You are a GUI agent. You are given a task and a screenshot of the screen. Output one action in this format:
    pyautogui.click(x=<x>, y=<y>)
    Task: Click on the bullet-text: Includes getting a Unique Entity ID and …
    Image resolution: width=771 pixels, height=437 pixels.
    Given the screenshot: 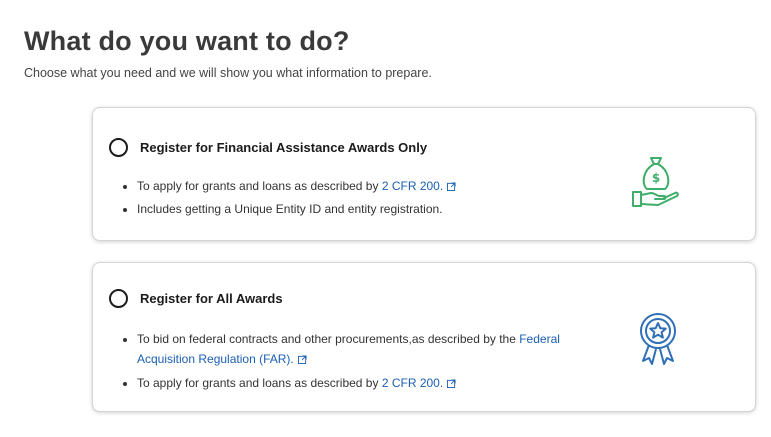 What is the action you would take?
    pyautogui.click(x=290, y=209)
    